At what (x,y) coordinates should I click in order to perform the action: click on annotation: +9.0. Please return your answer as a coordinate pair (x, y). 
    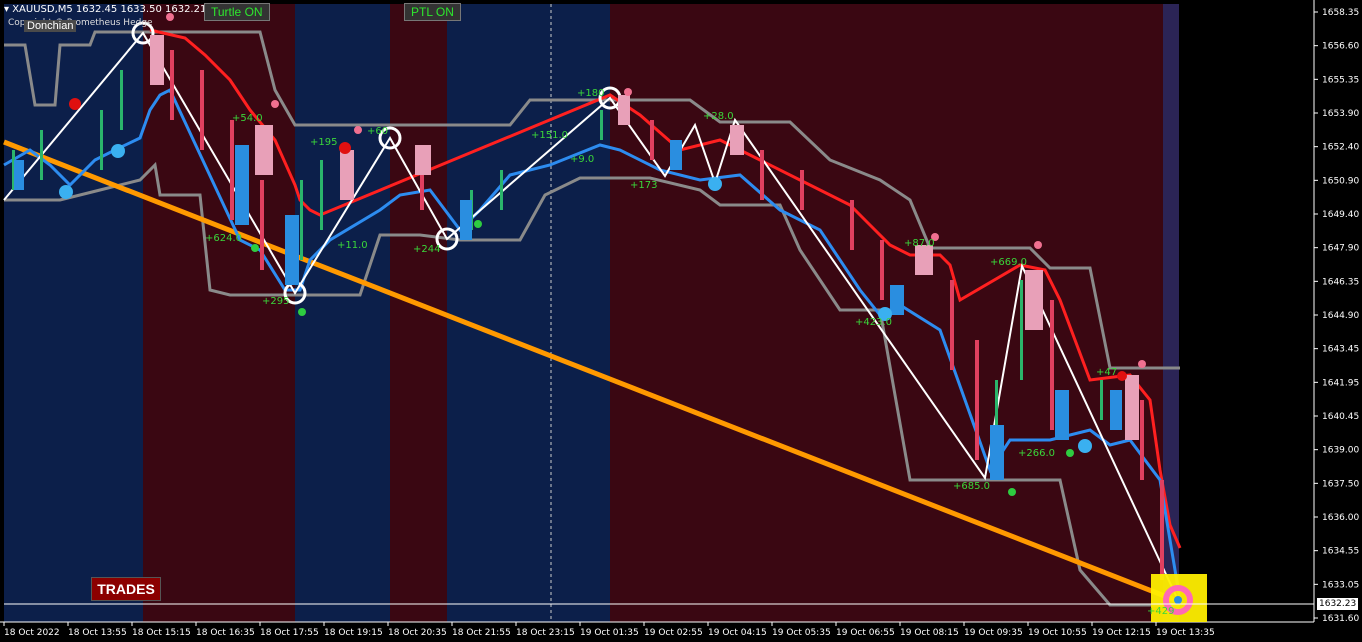
    Looking at the image, I should click on (582, 159).